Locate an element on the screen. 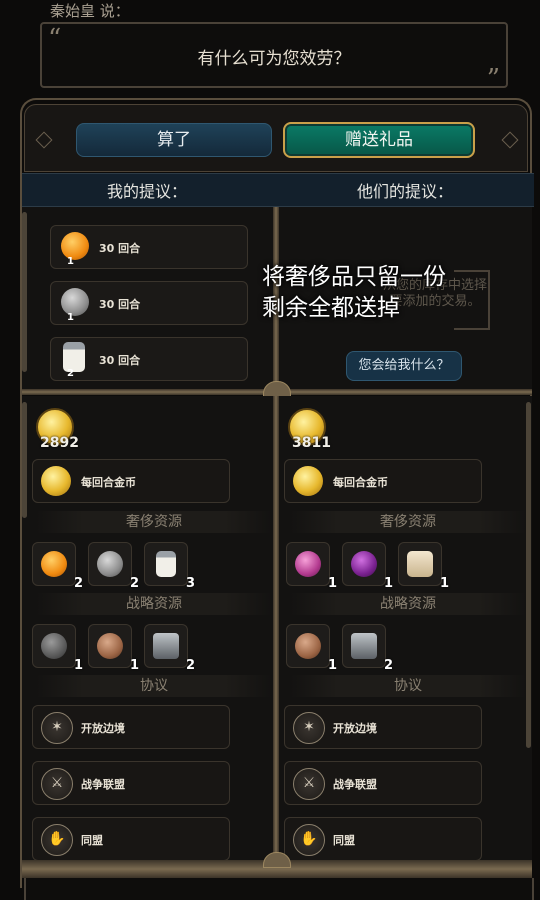  gold-amount: 2892 is located at coordinates (59, 443).